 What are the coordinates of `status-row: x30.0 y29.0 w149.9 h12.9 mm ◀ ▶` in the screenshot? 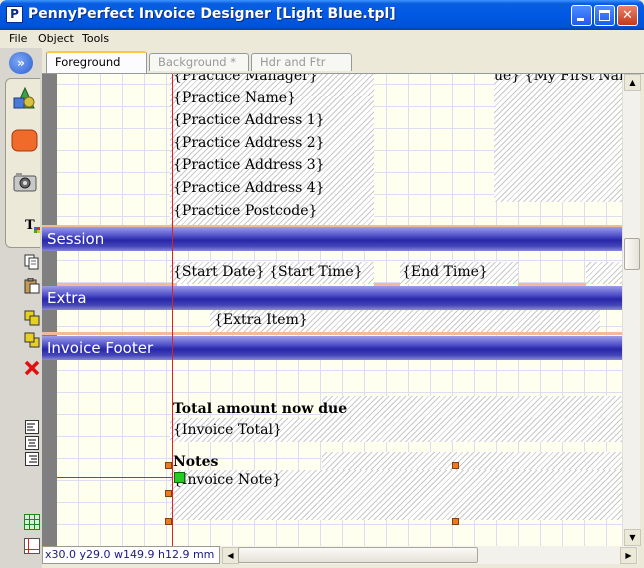 It's located at (343, 555).